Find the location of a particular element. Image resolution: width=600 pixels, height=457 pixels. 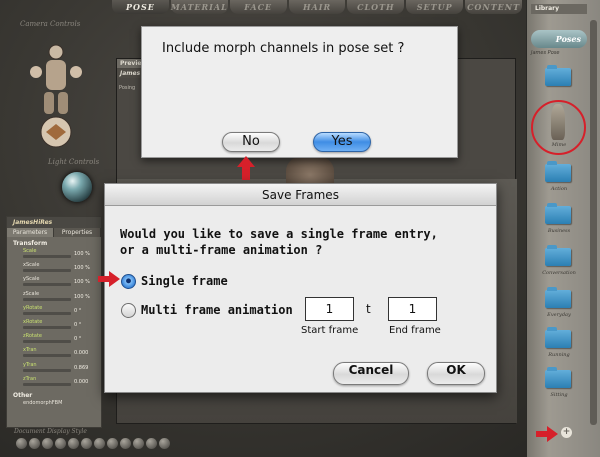

param-row: yScale 100 % is located at coordinates (54, 283).